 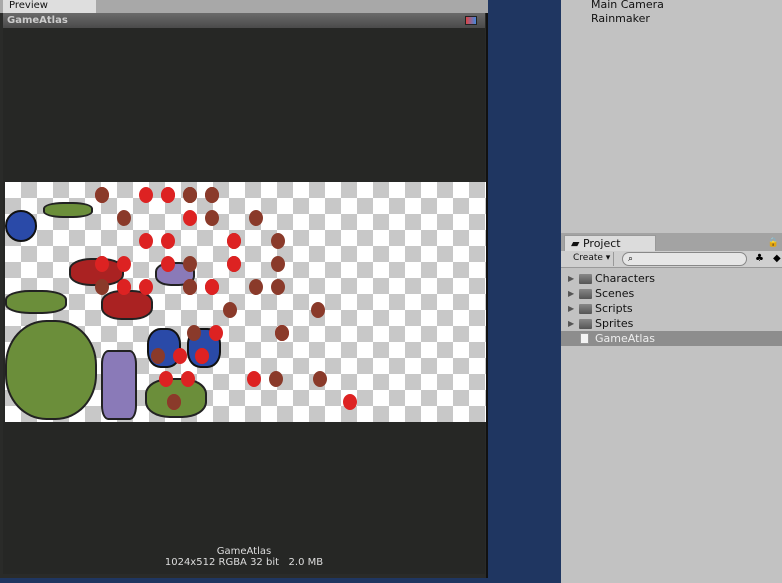 I want to click on filter-label-icon: ◆, so click(x=777, y=258).